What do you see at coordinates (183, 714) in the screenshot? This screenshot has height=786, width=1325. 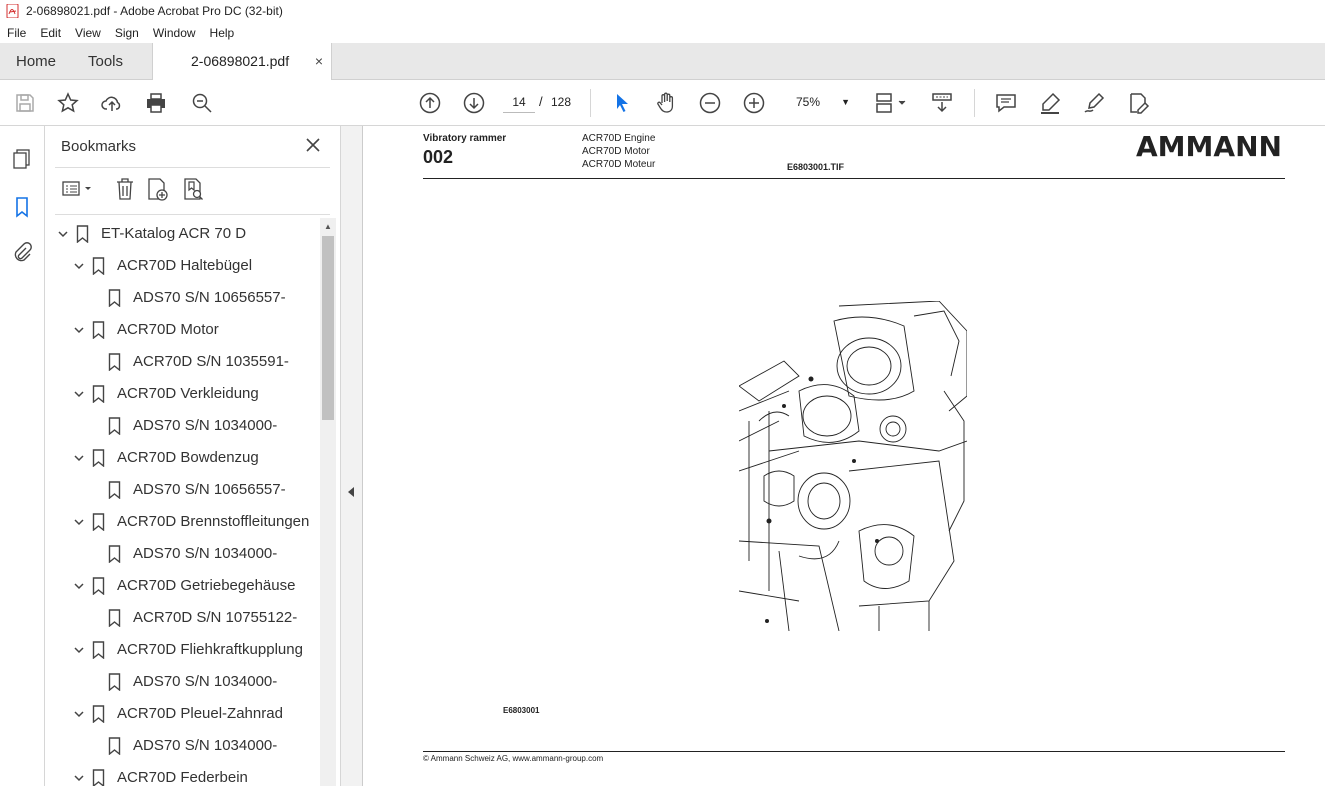 I see `bookmark-item: ACR70D Pleuel-Zahnrad` at bounding box center [183, 714].